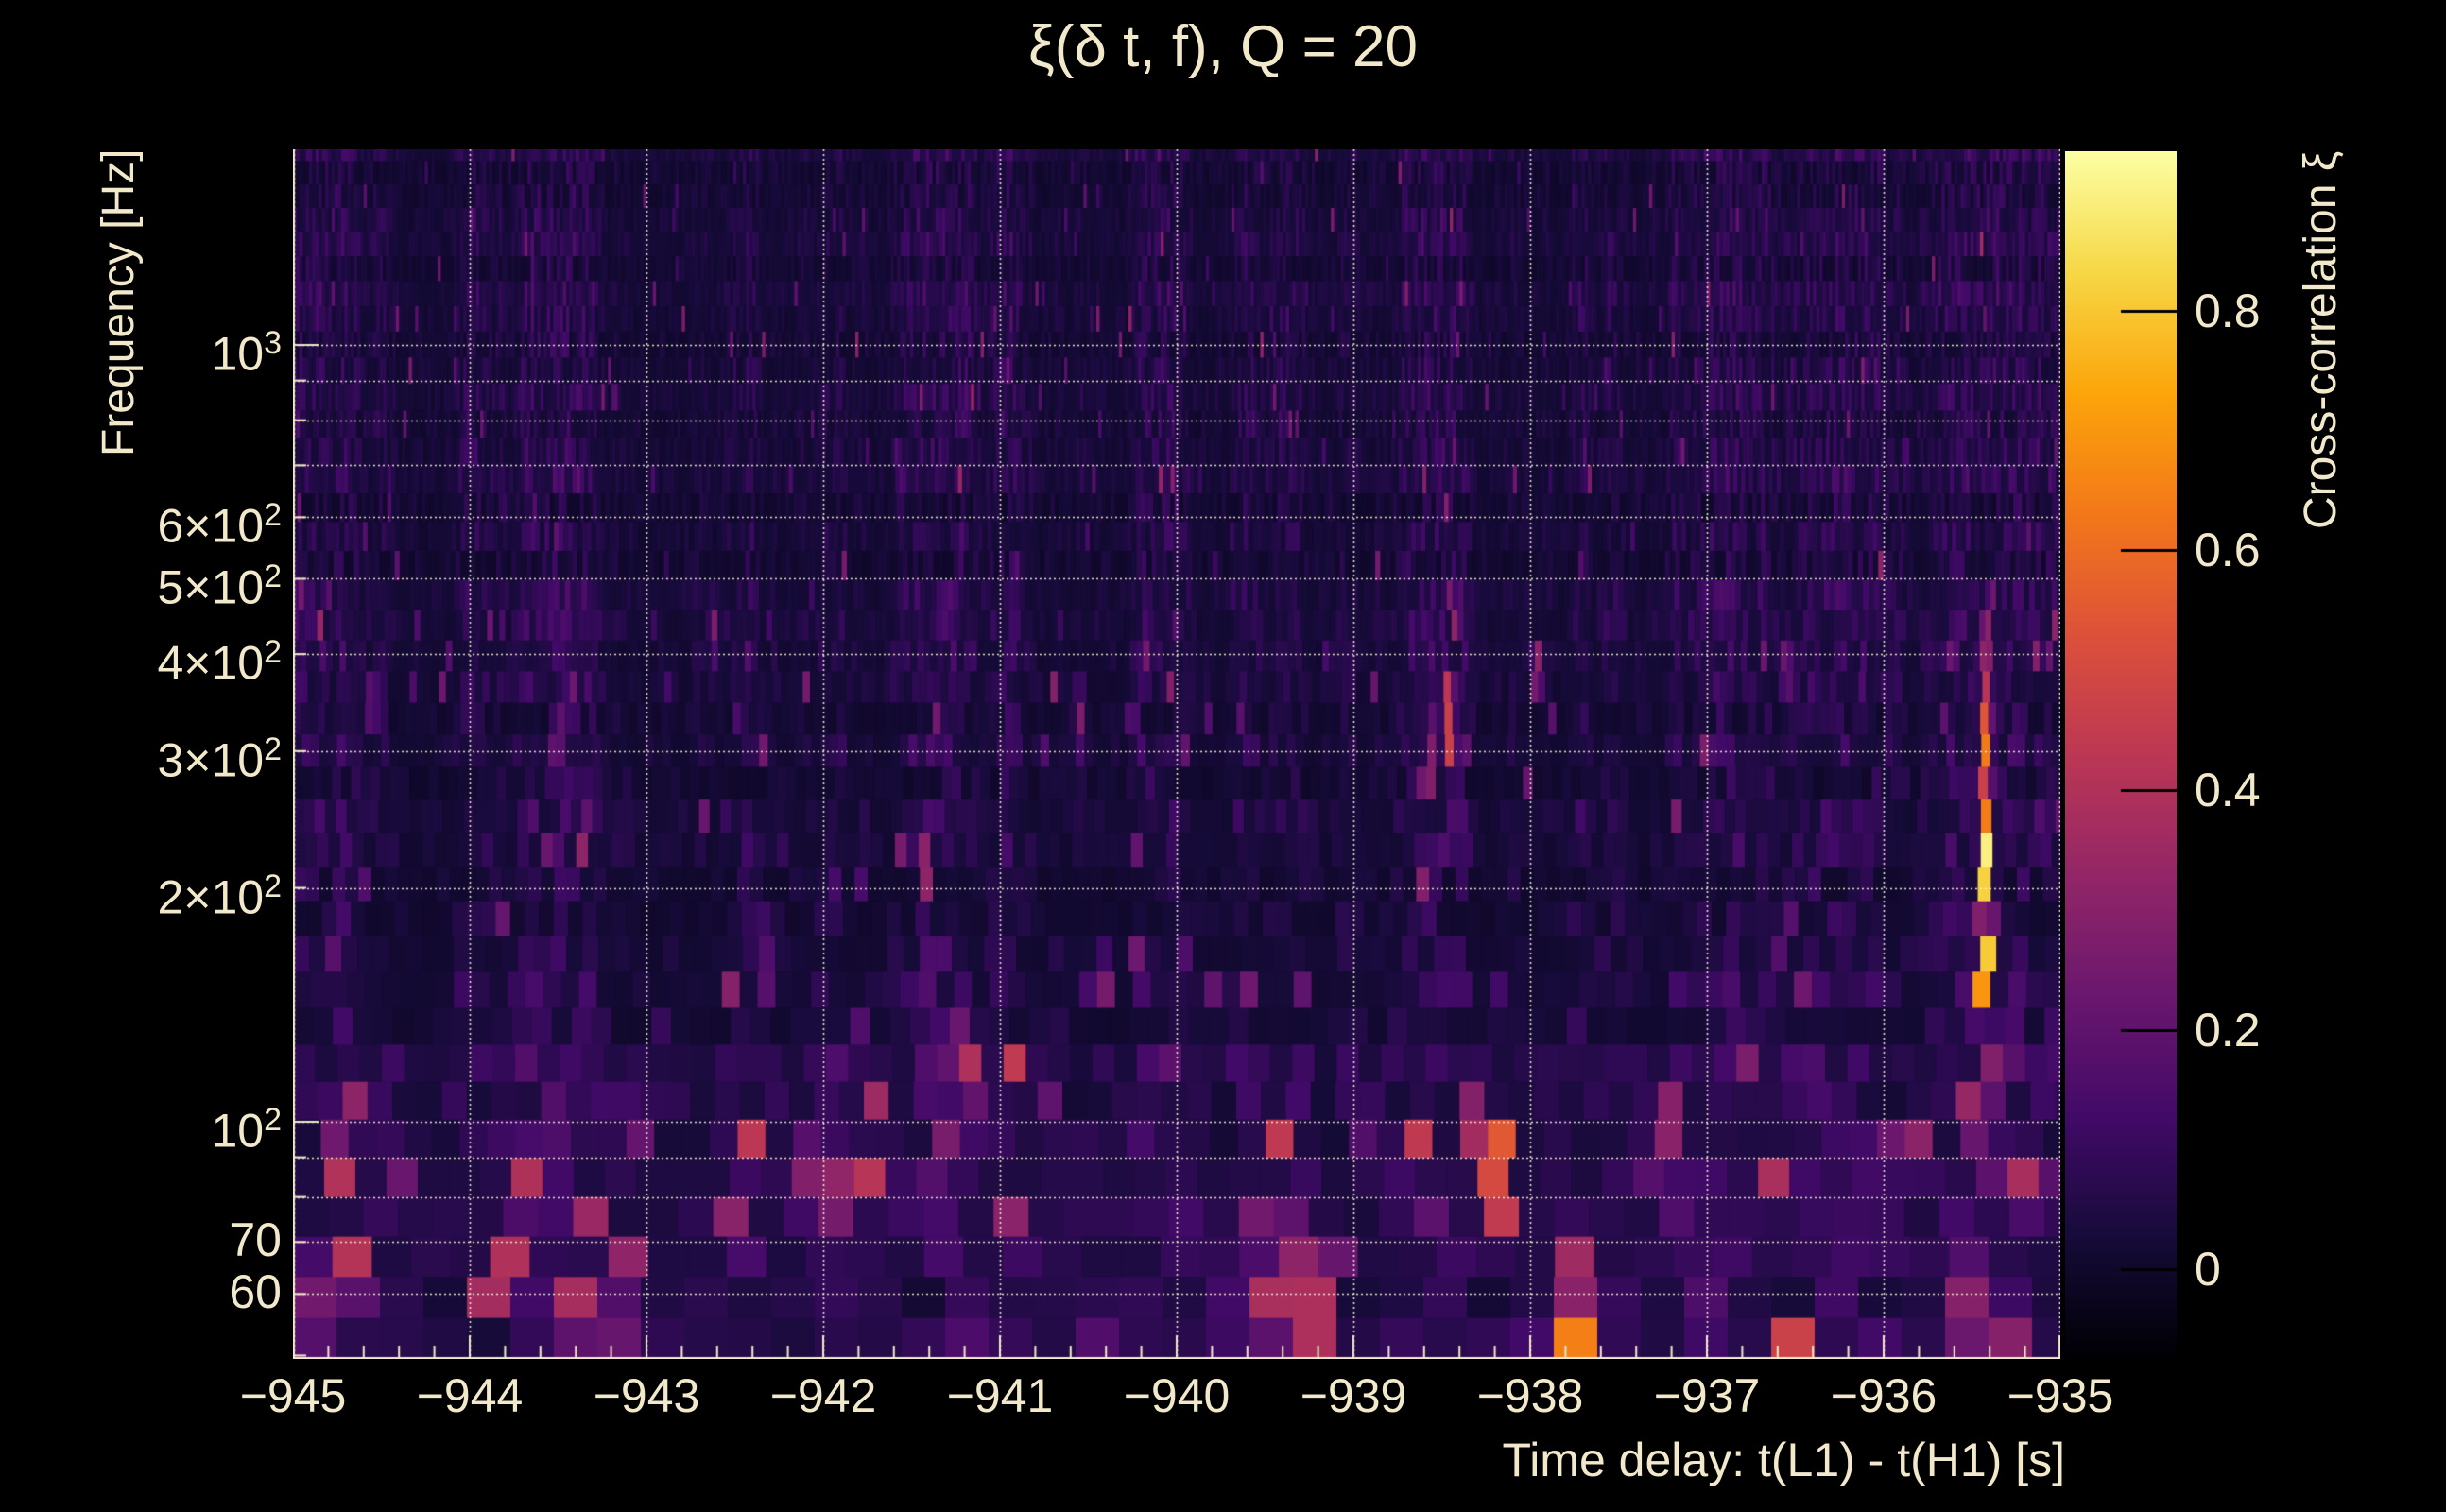 The height and width of the screenshot is (1512, 2446). I want to click on y-tick-label: 70, so click(255, 1240).